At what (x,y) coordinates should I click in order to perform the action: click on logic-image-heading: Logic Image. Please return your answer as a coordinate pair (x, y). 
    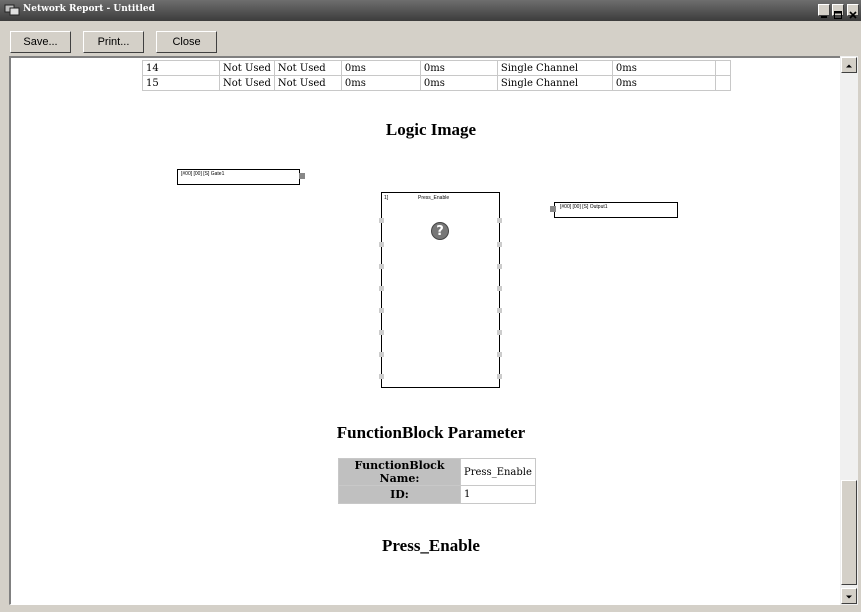
    Looking at the image, I should click on (431, 129).